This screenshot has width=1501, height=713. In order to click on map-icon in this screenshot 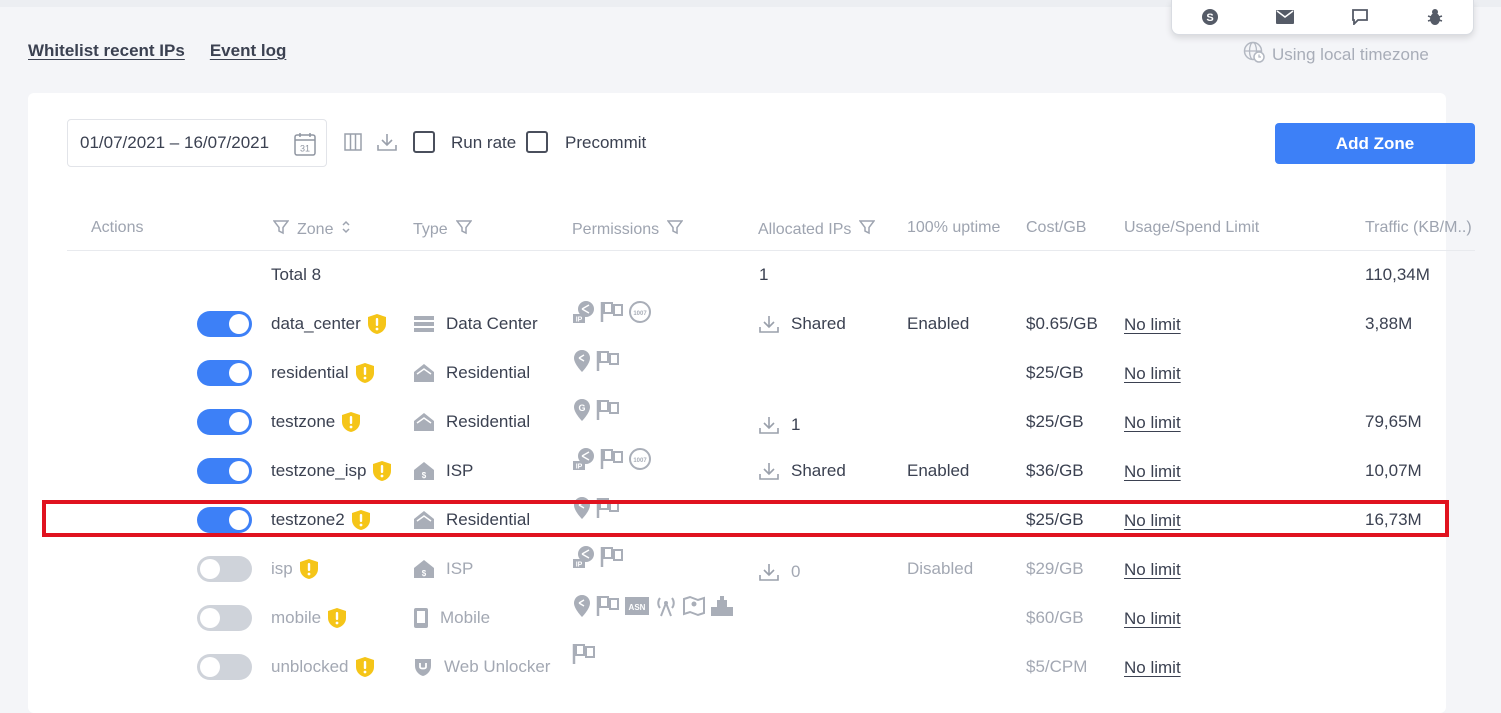, I will do `click(694, 606)`.